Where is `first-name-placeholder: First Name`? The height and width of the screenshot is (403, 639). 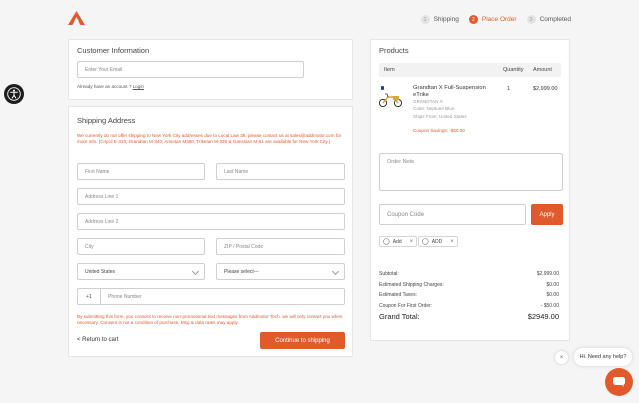
first-name-placeholder: First Name is located at coordinates (97, 171).